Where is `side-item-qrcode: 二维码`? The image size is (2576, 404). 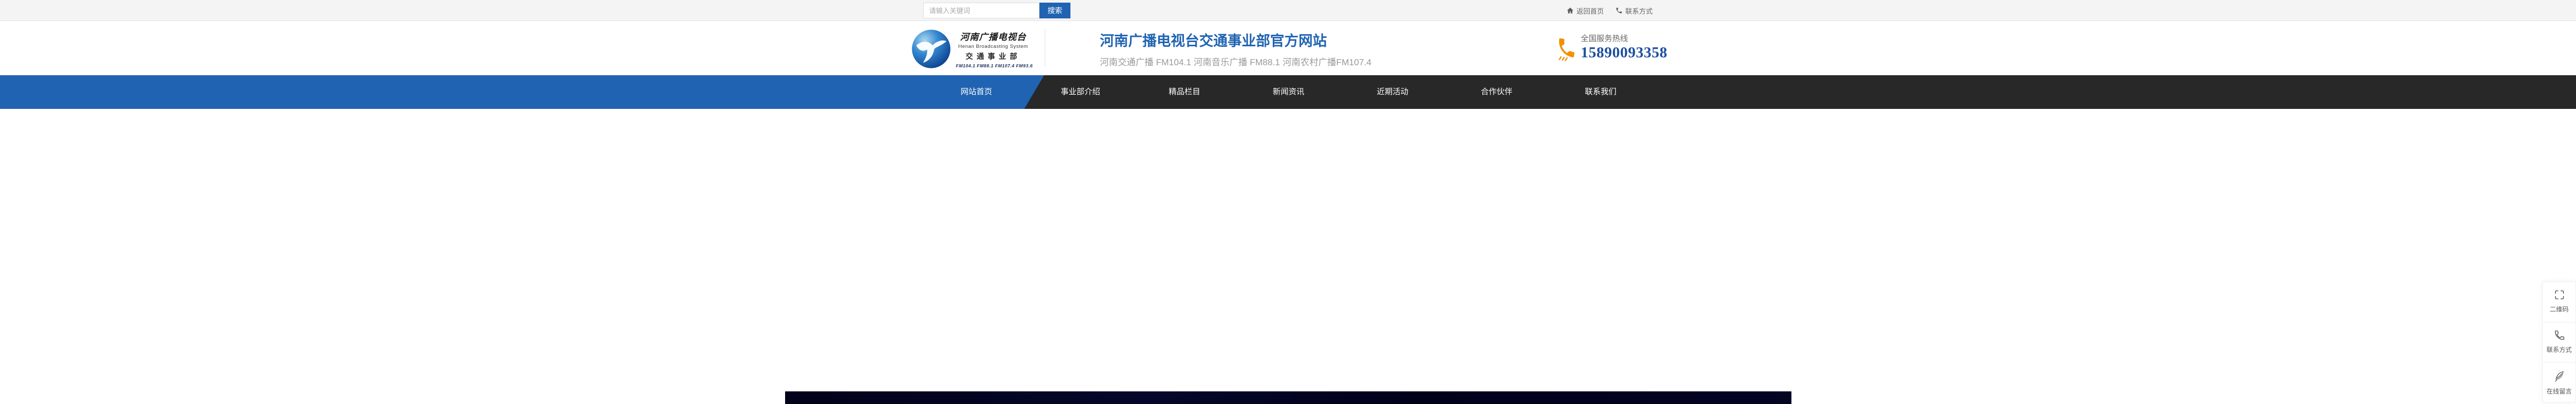
side-item-qrcode: 二维码 is located at coordinates (2559, 302).